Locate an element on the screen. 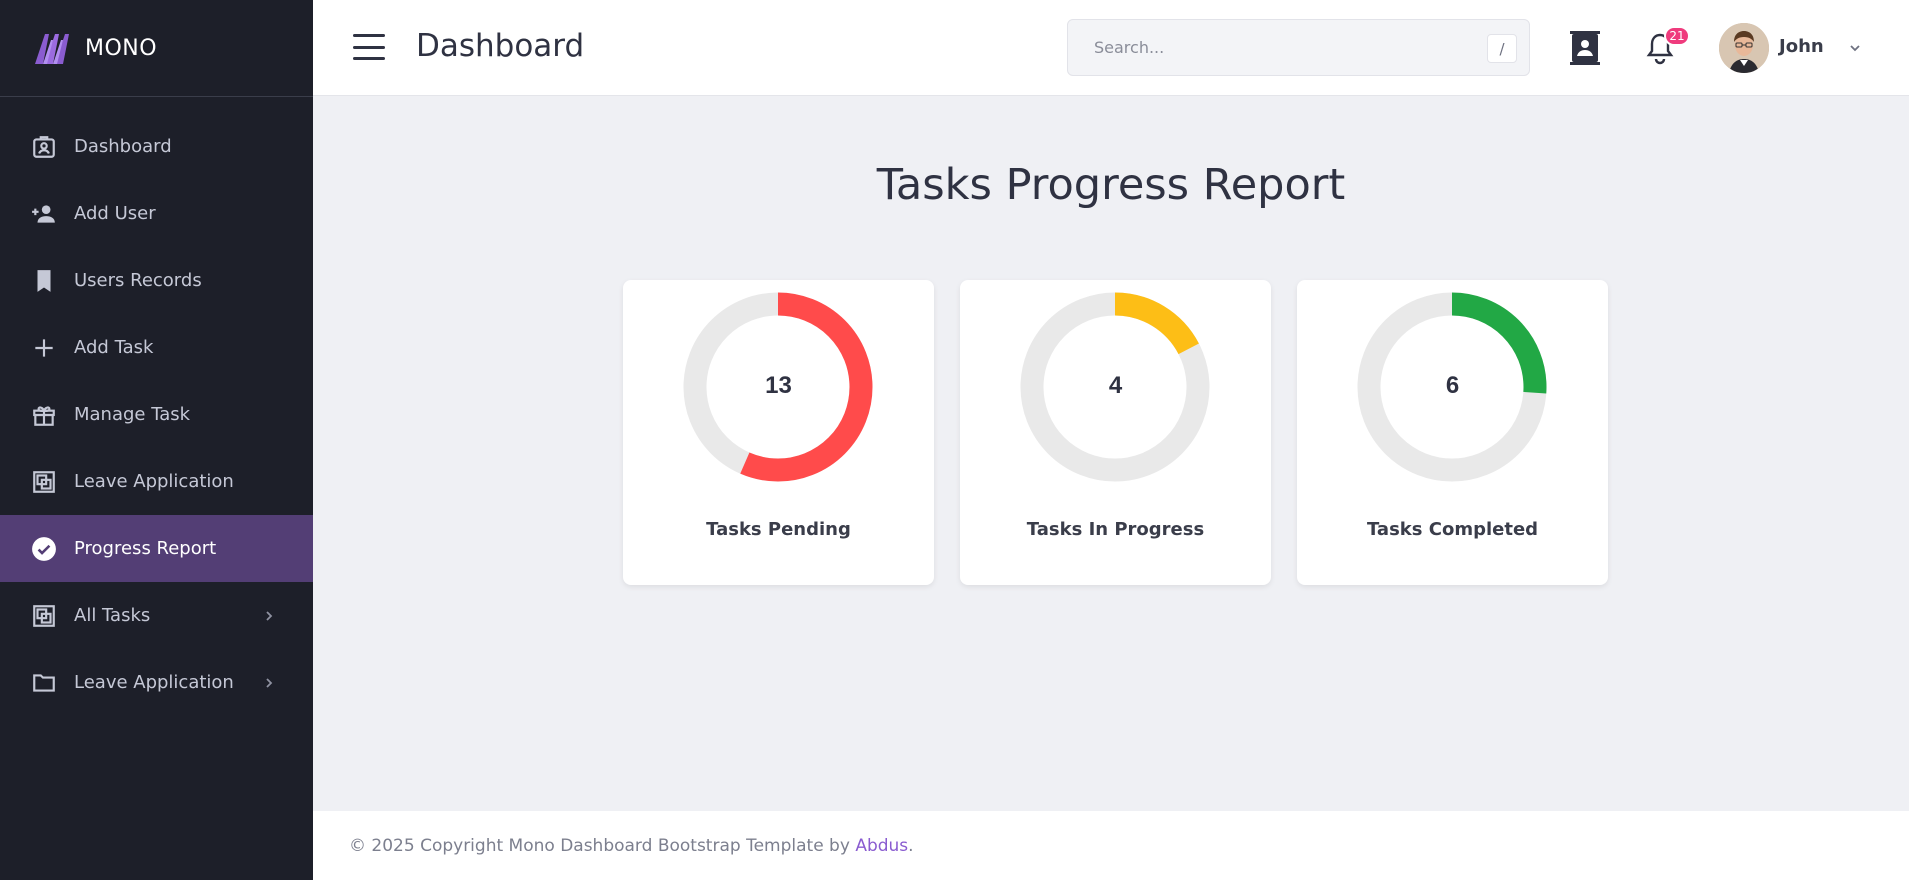  search-box: / is located at coordinates (1298, 47).